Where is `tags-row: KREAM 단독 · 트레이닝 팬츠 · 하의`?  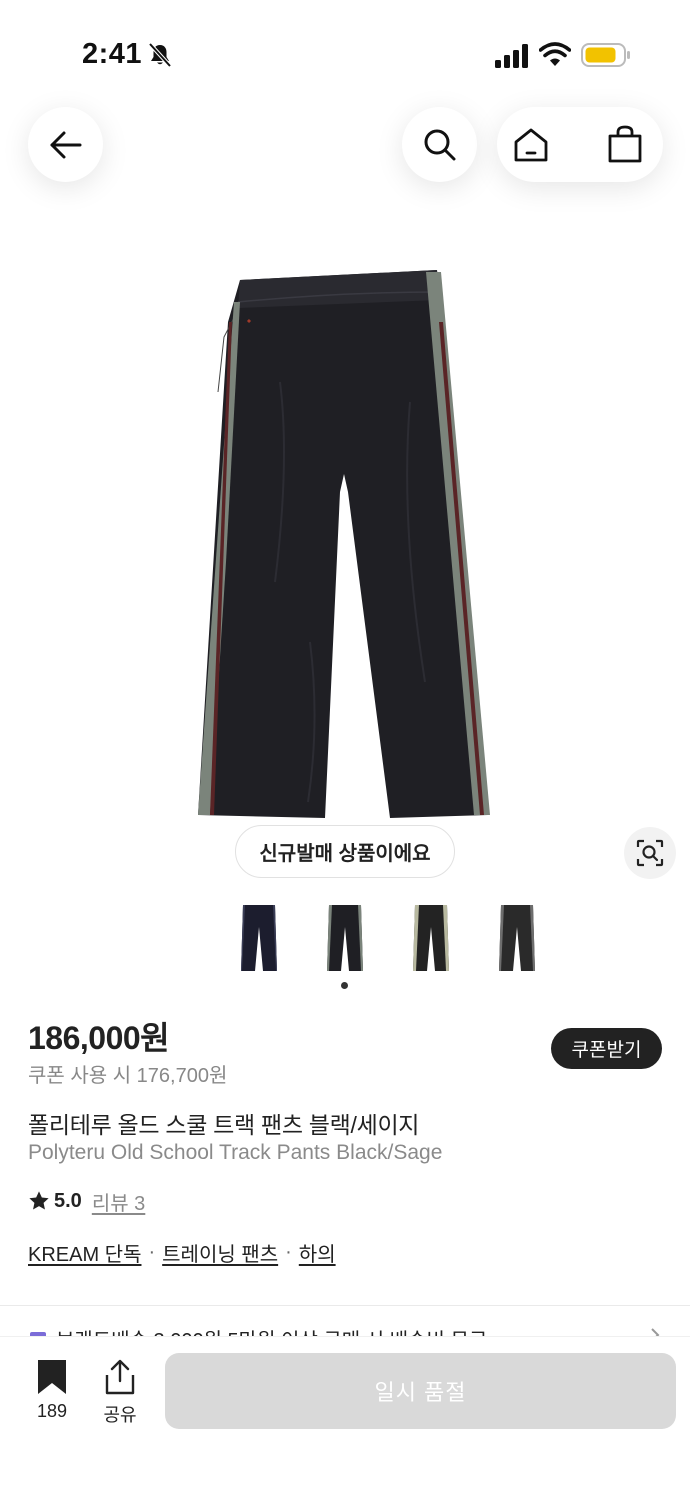 tags-row: KREAM 단독 · 트레이닝 팬츠 · 하의 is located at coordinates (182, 1252).